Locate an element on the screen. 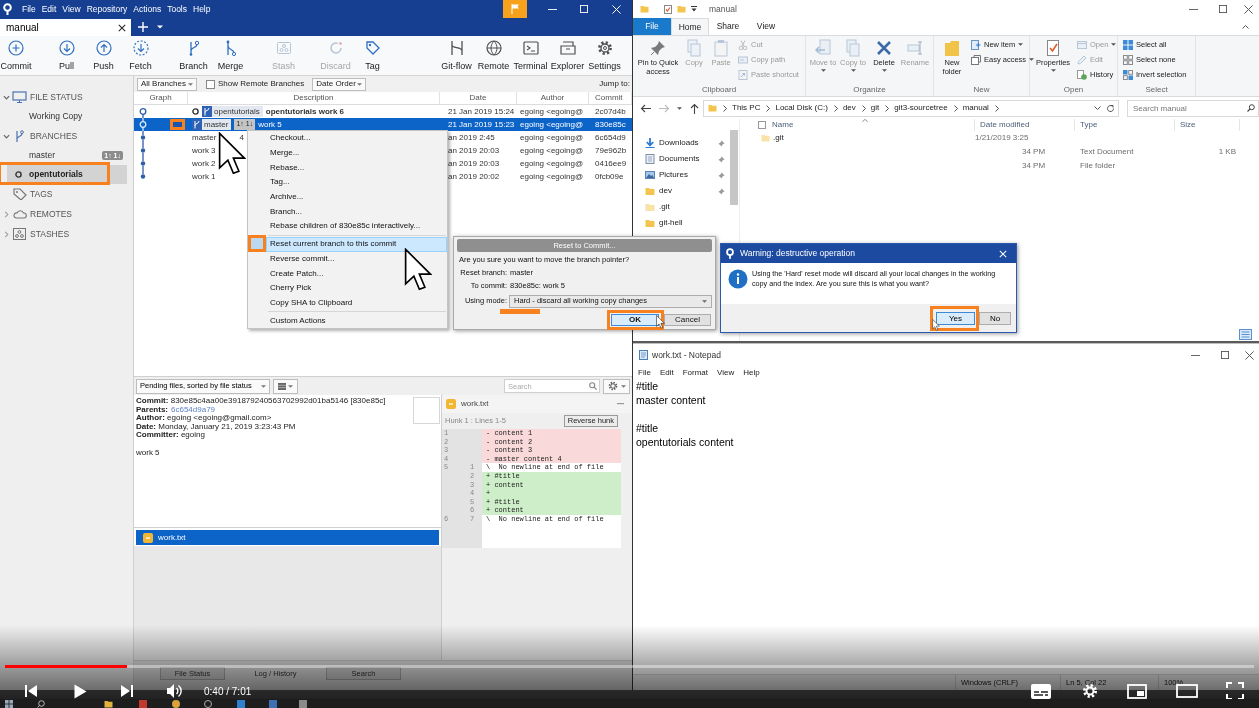 The width and height of the screenshot is (1259, 708). detail-line: Commit: 830e85c4aa00e391879240563702992d01ba5146 [830e85c] is located at coordinates (261, 401).